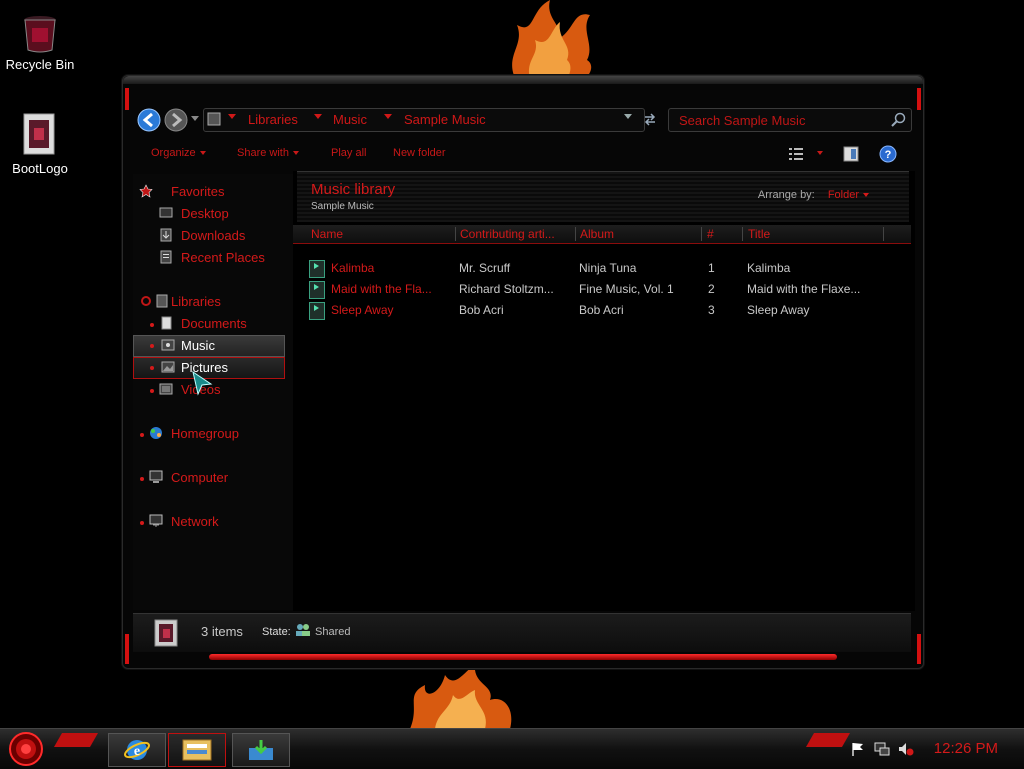  Describe the element at coordinates (218, 522) in the screenshot. I see `nav-network: Network` at that location.